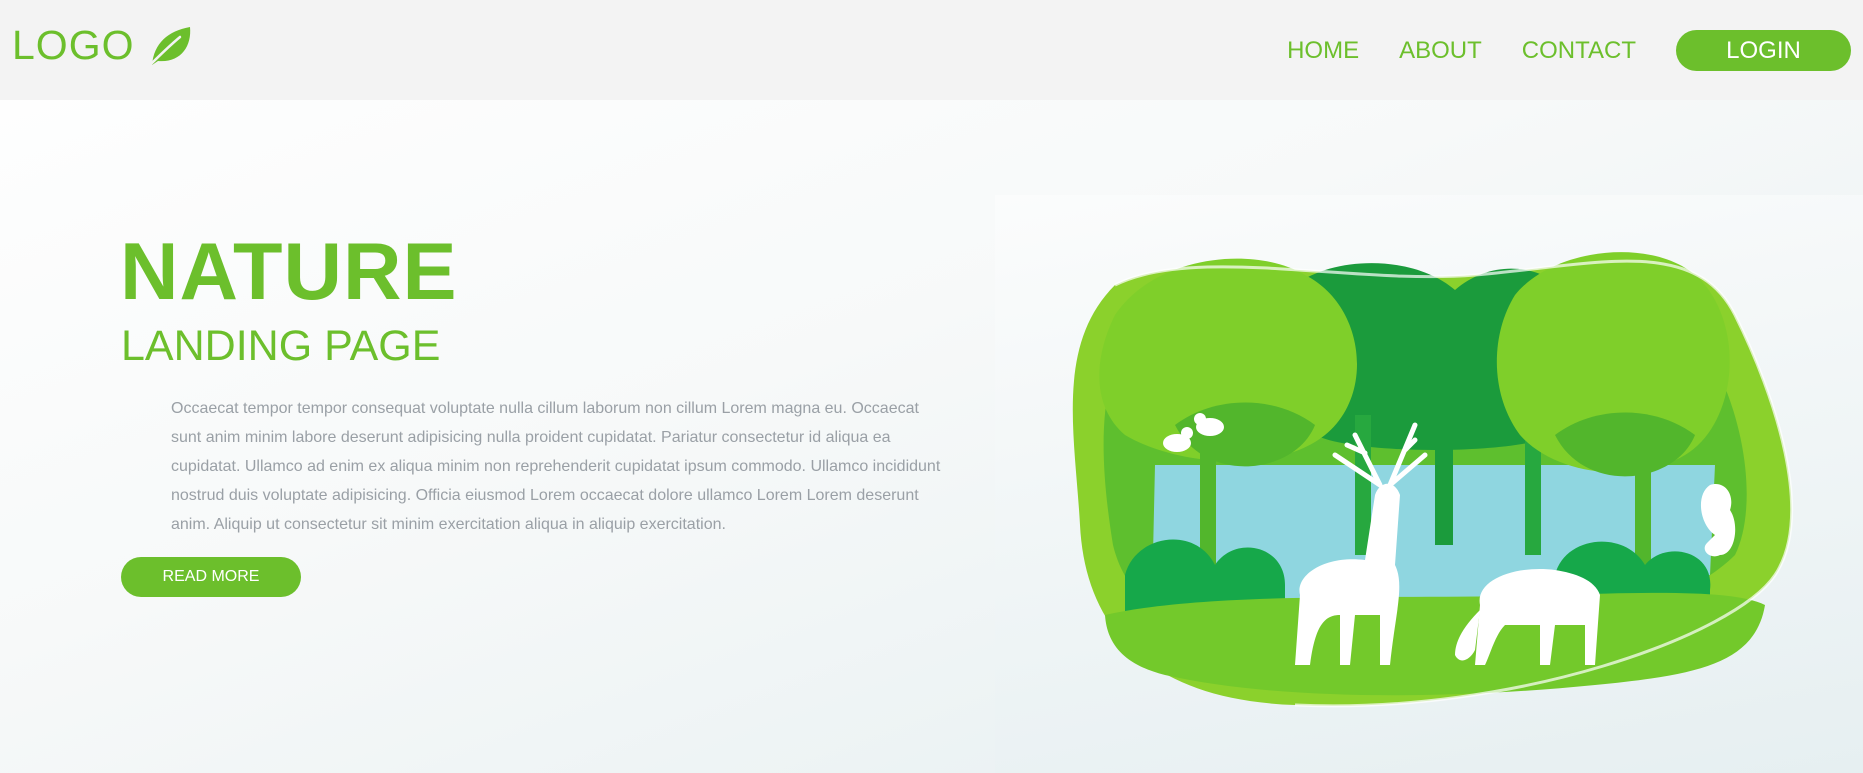 This screenshot has height=773, width=1863. What do you see at coordinates (931, 50) in the screenshot?
I see `header: LOGO HOME ABOUT CONTACT LOGIN` at bounding box center [931, 50].